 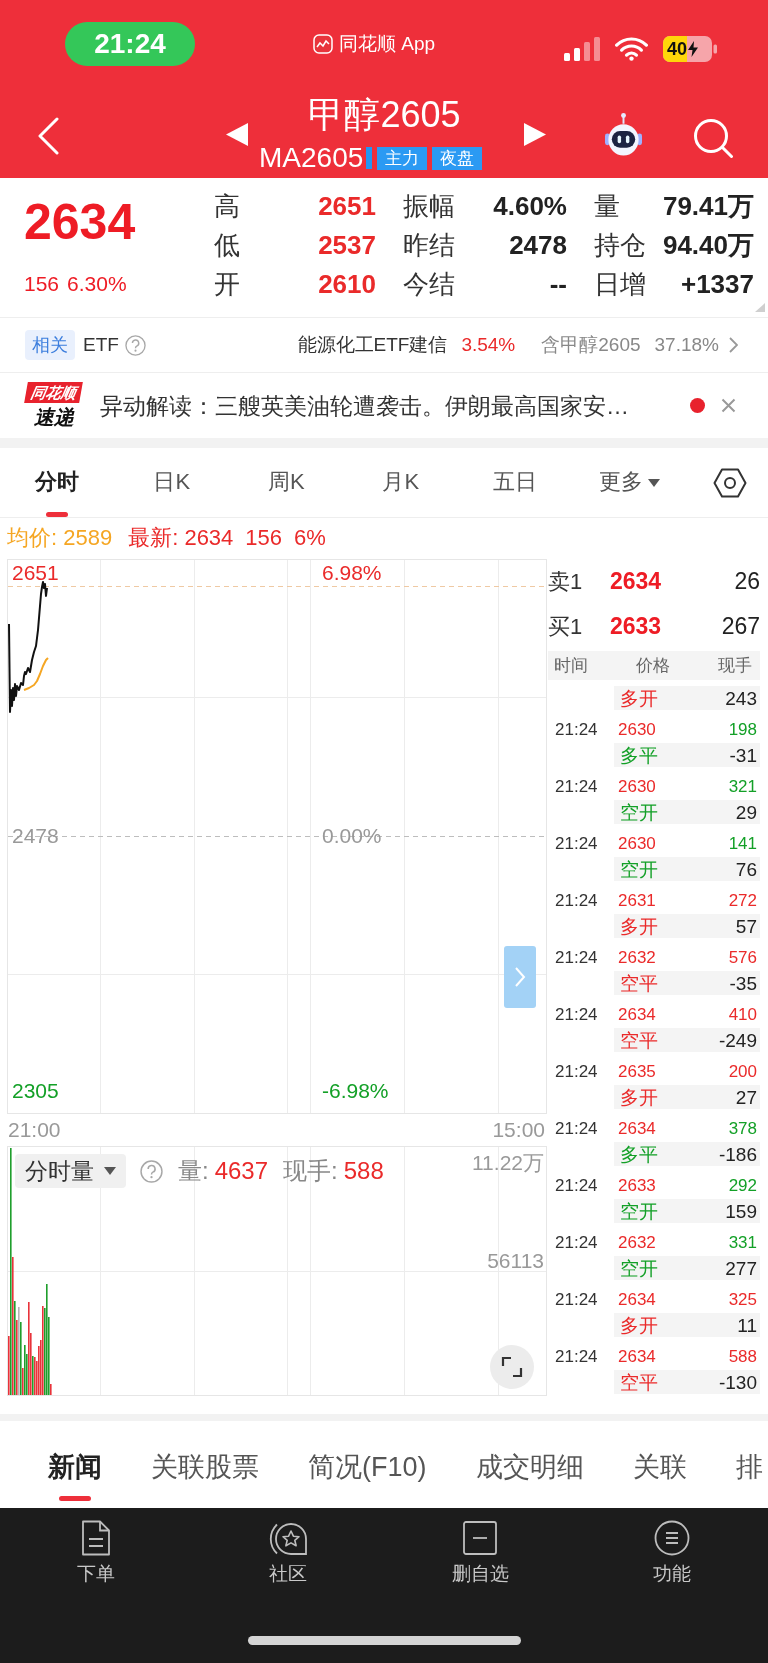 I want to click on holding-label: 含甲醇2605, so click(x=591, y=345).